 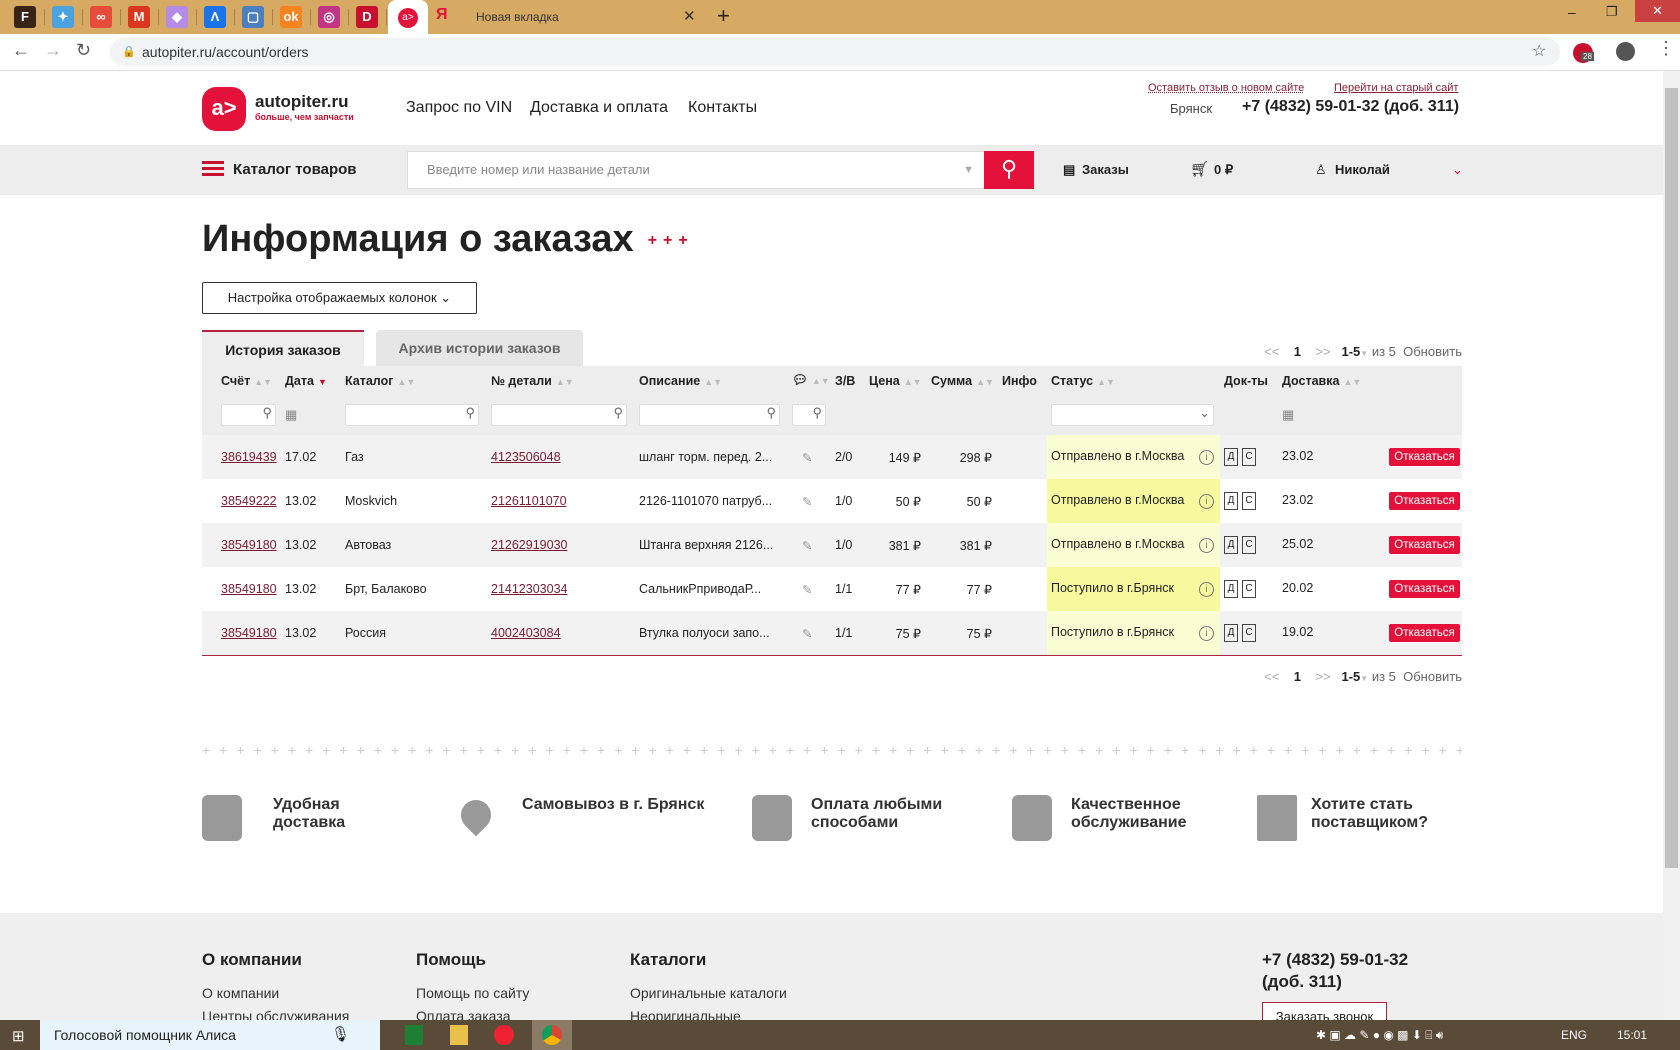 What do you see at coordinates (249, 501) in the screenshot?
I see `invoice-link: 38549222` at bounding box center [249, 501].